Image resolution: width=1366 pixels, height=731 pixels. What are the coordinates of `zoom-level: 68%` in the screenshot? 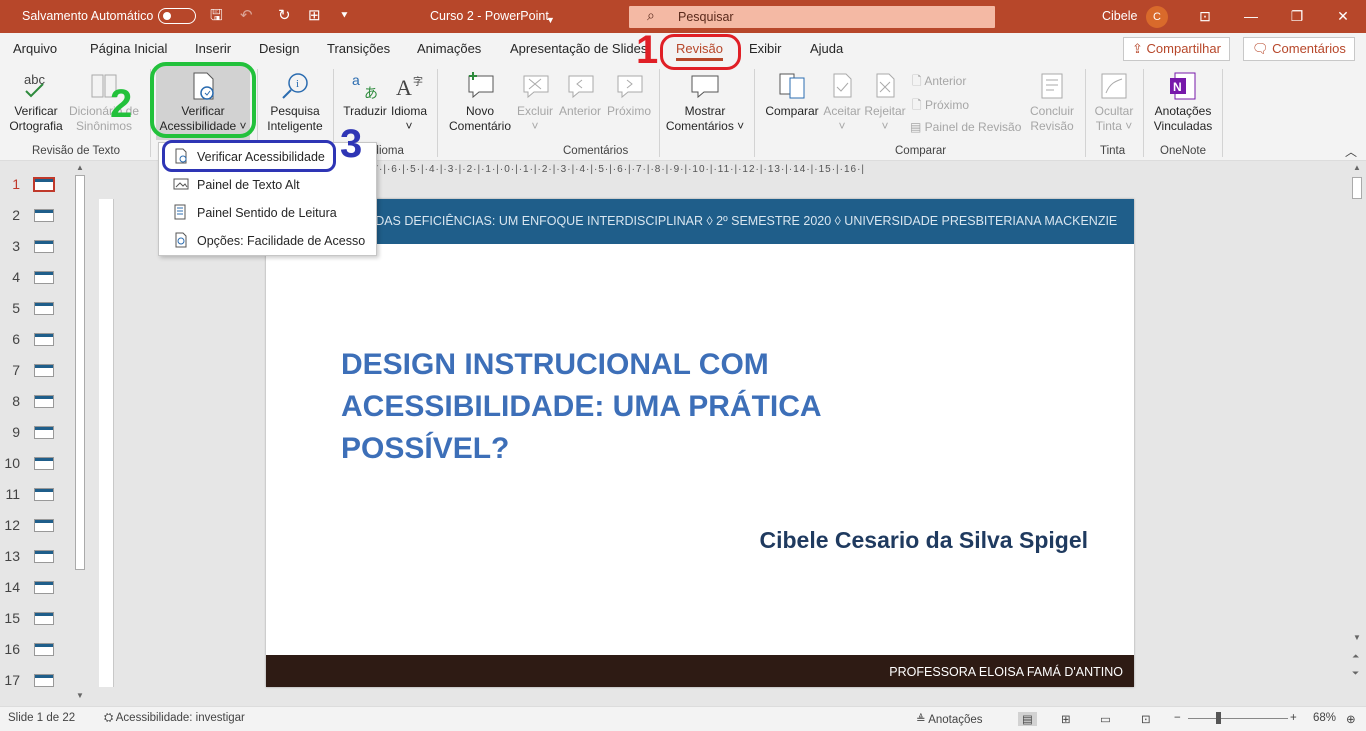 It's located at (1324, 718).